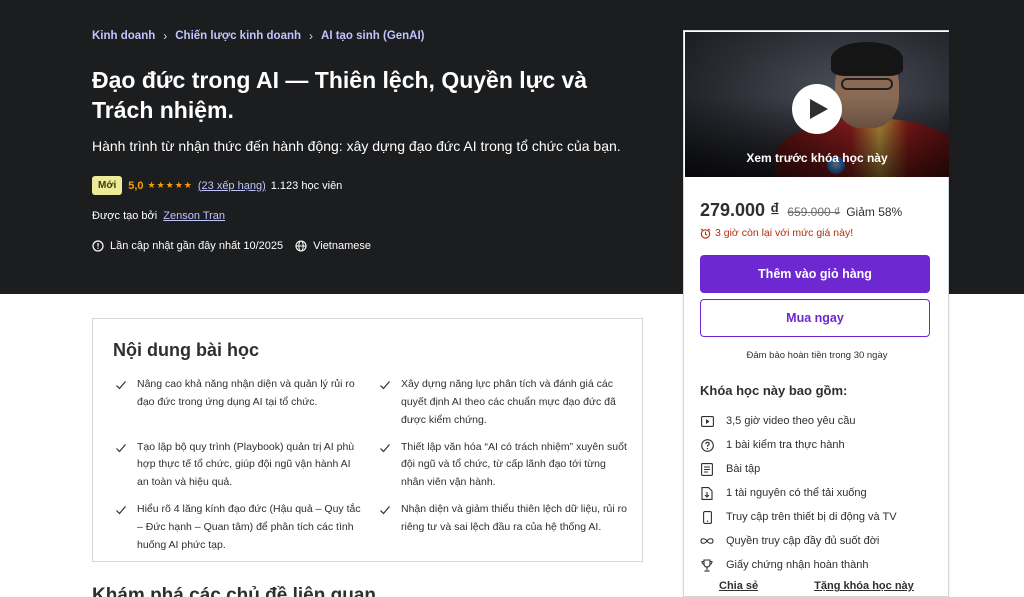 The image size is (1024, 597). What do you see at coordinates (785, 445) in the screenshot?
I see `includes-item-label: 1 bài kiểm tra thực hành` at bounding box center [785, 445].